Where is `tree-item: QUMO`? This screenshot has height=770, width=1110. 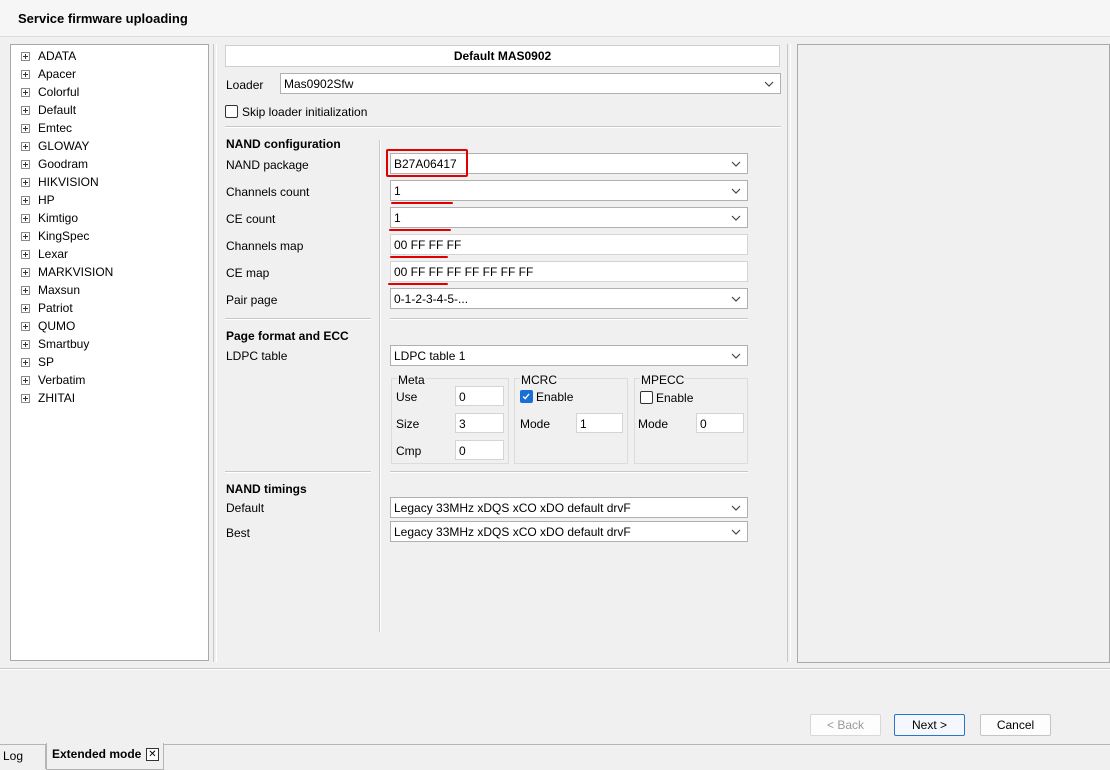
tree-item: QUMO is located at coordinates (48, 326).